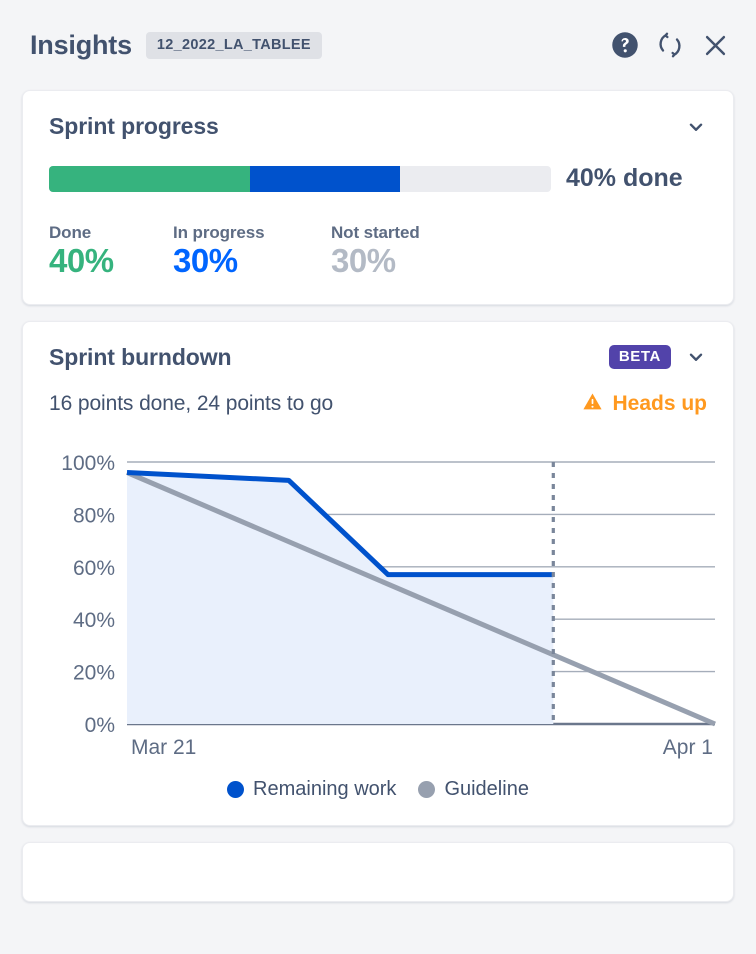 Image resolution: width=756 pixels, height=954 pixels. Describe the element at coordinates (100, 725) in the screenshot. I see `svg-text: 0%` at that location.